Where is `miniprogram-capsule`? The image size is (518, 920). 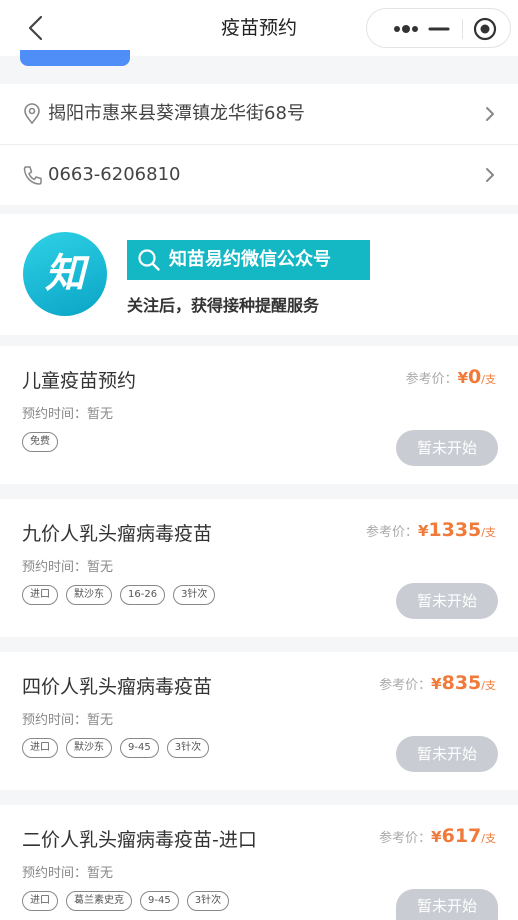 miniprogram-capsule is located at coordinates (438, 28).